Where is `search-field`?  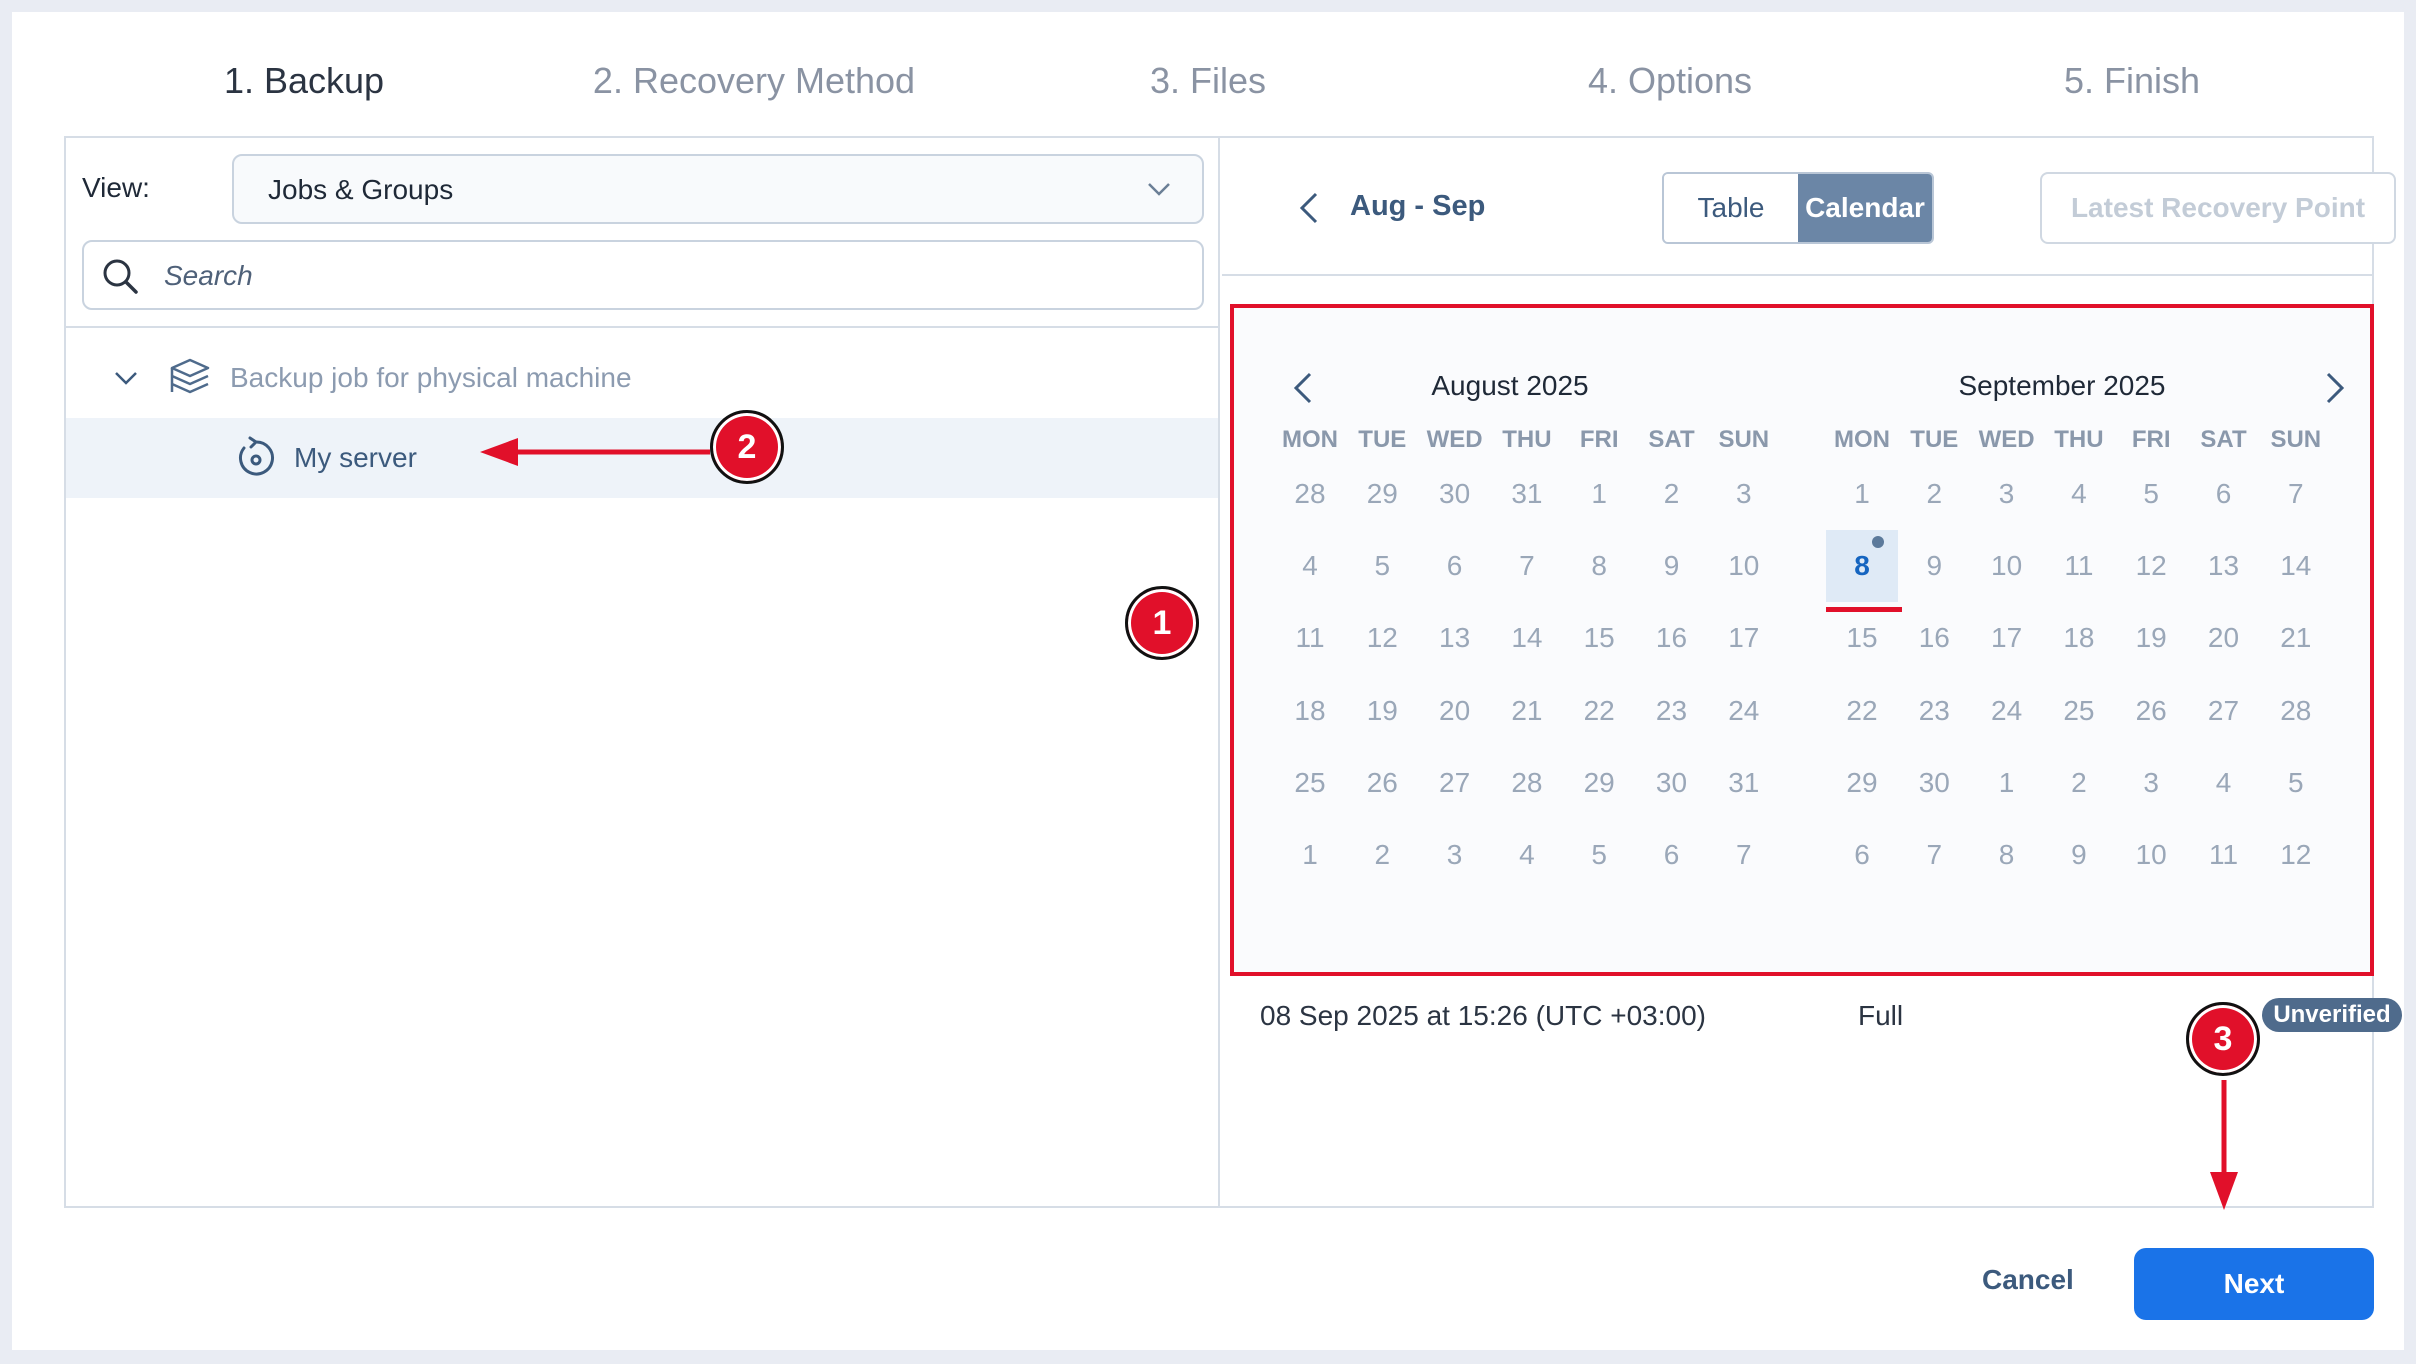
search-field is located at coordinates (643, 275).